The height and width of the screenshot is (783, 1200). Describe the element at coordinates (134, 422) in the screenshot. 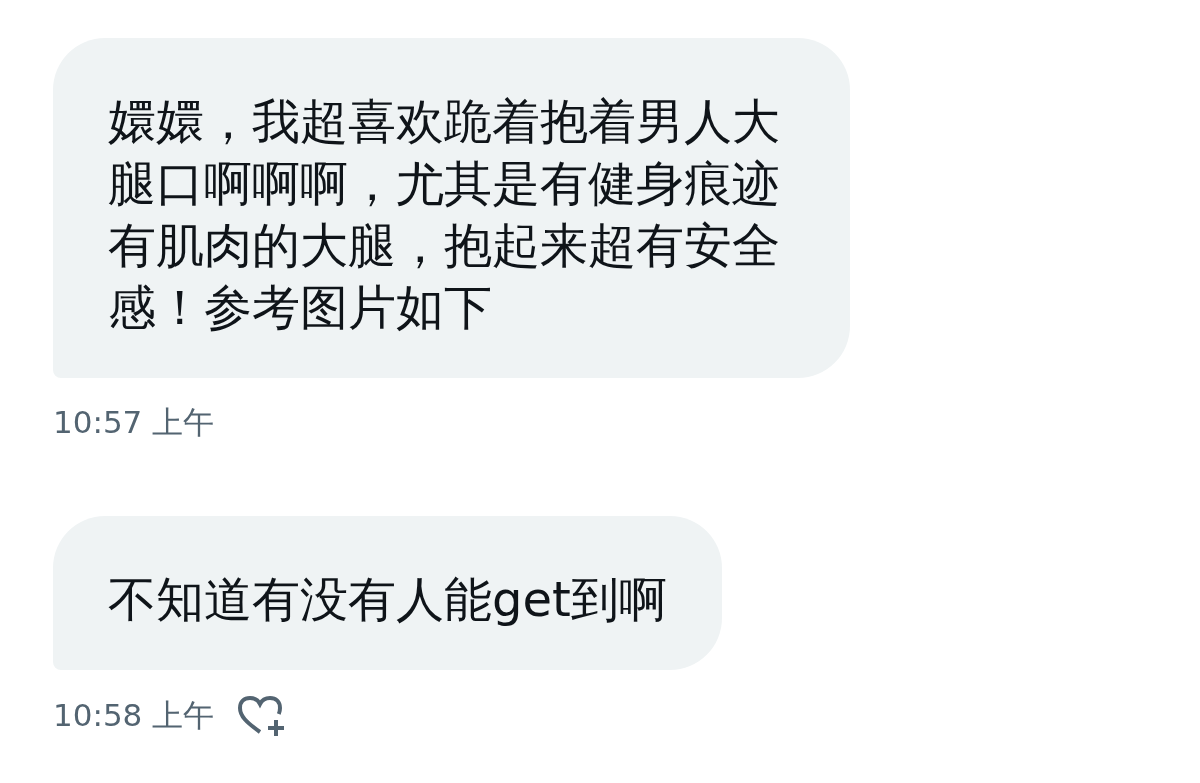

I see `message-time: 10:57 上午` at that location.